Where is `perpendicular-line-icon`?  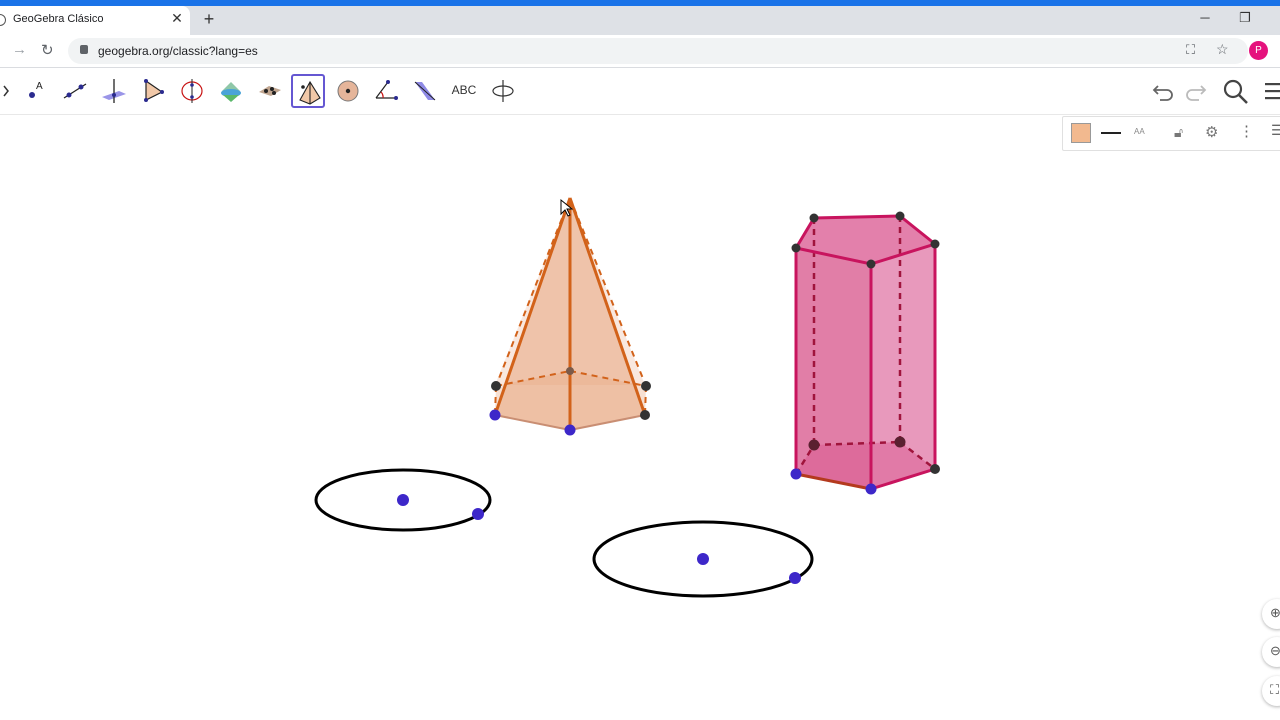 perpendicular-line-icon is located at coordinates (114, 91).